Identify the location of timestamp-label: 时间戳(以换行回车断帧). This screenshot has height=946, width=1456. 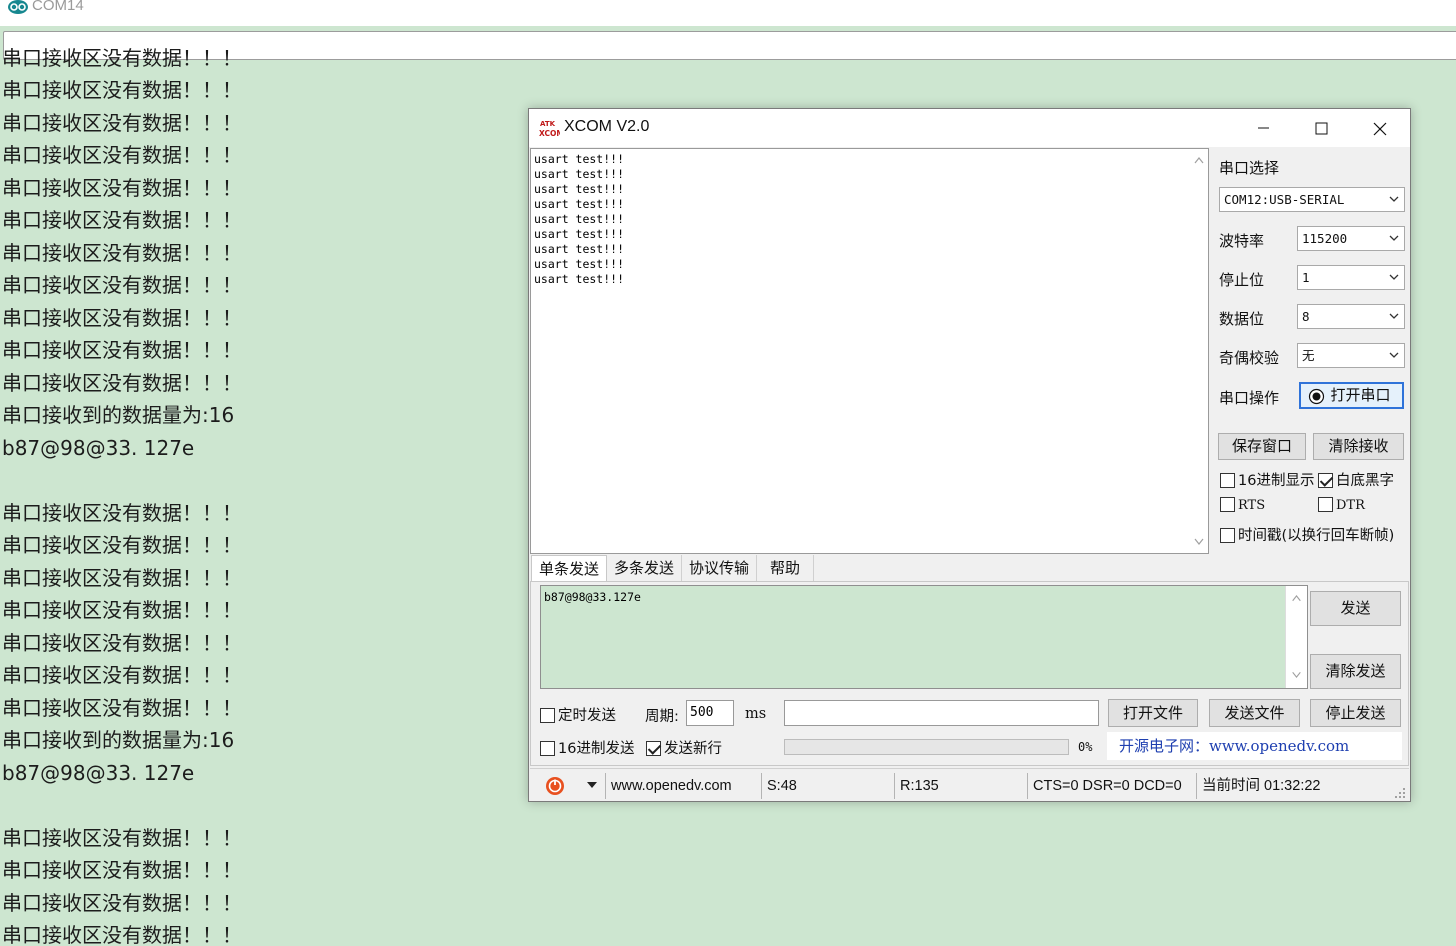
(1316, 536).